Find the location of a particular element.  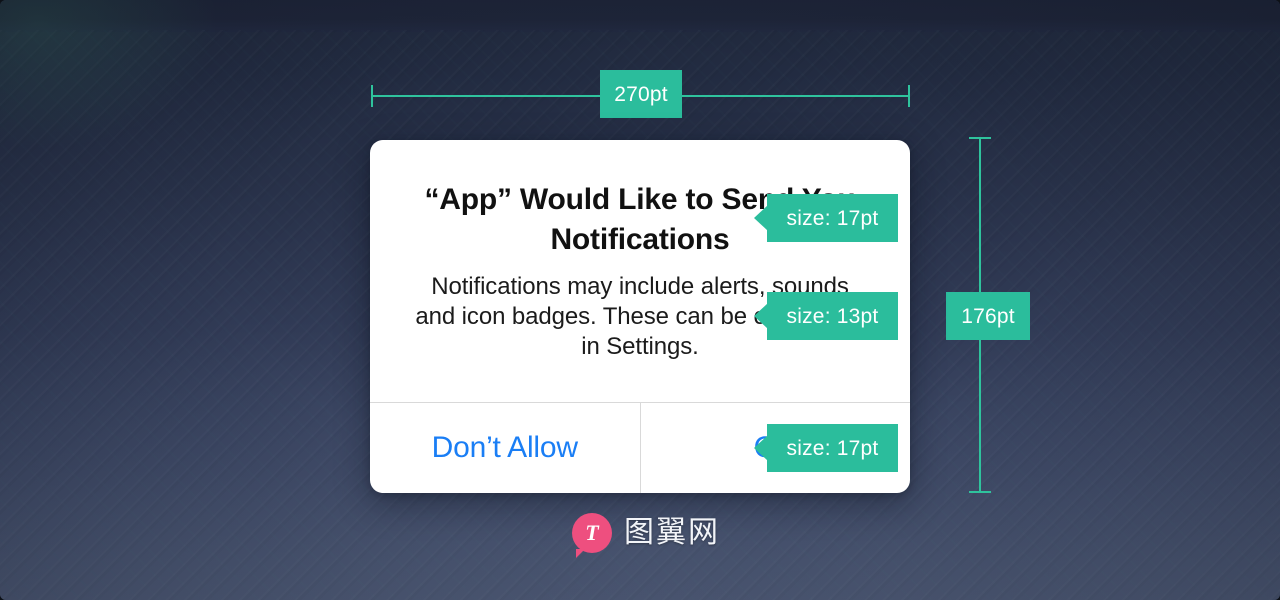

watermark-logo-letter: T is located at coordinates (592, 532).